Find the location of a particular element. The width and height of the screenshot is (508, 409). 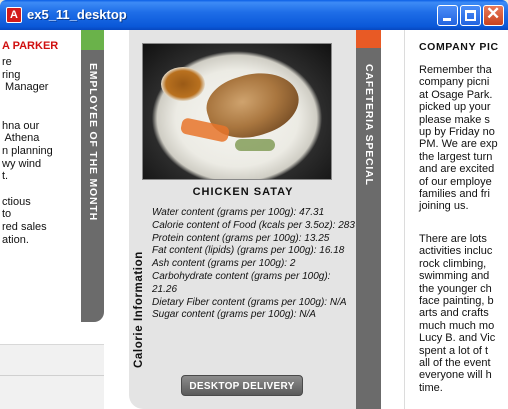

chicken-satay-photo is located at coordinates (237, 111).